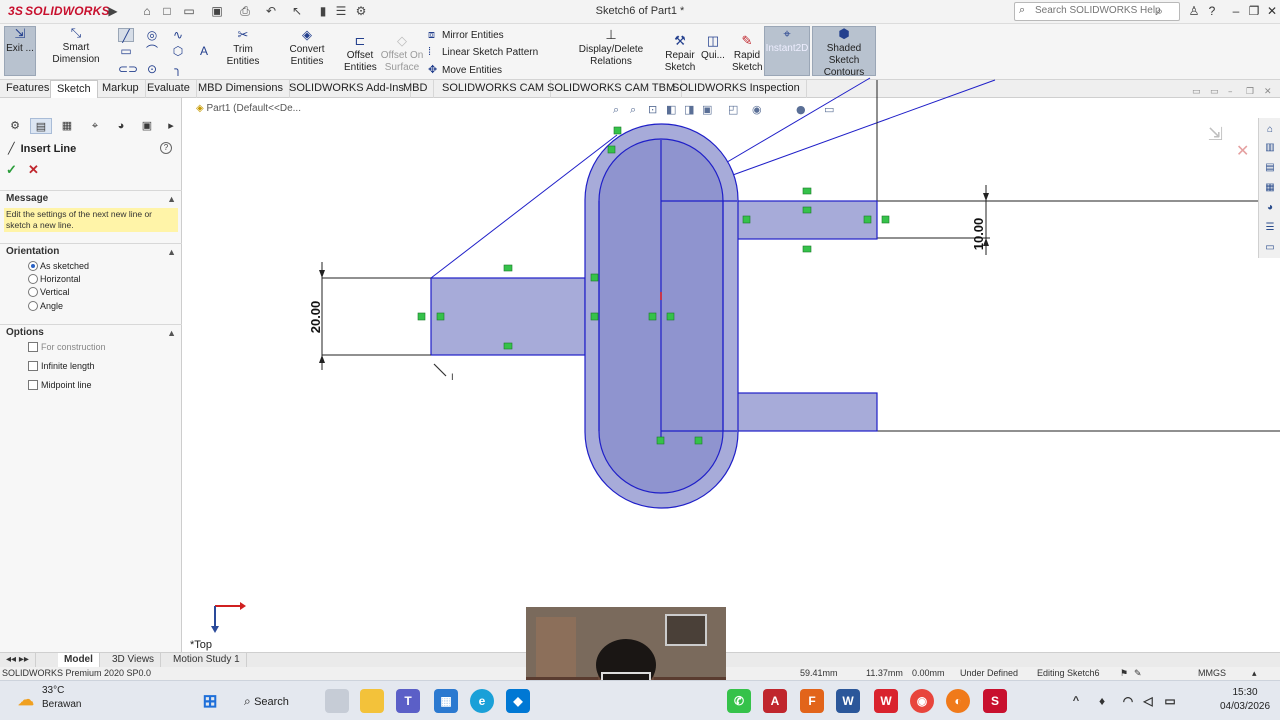 The height and width of the screenshot is (720, 1280). What do you see at coordinates (739, 701) in the screenshot?
I see `phone-link-icon: ✆` at bounding box center [739, 701].